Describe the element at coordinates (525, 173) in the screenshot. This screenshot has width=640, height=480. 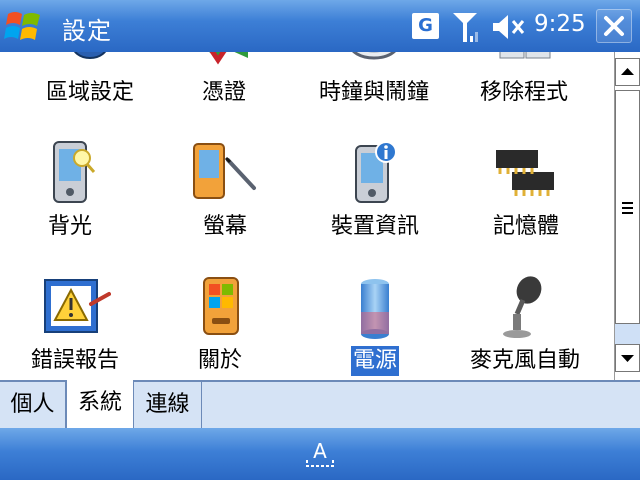
I see `memory-icon` at that location.